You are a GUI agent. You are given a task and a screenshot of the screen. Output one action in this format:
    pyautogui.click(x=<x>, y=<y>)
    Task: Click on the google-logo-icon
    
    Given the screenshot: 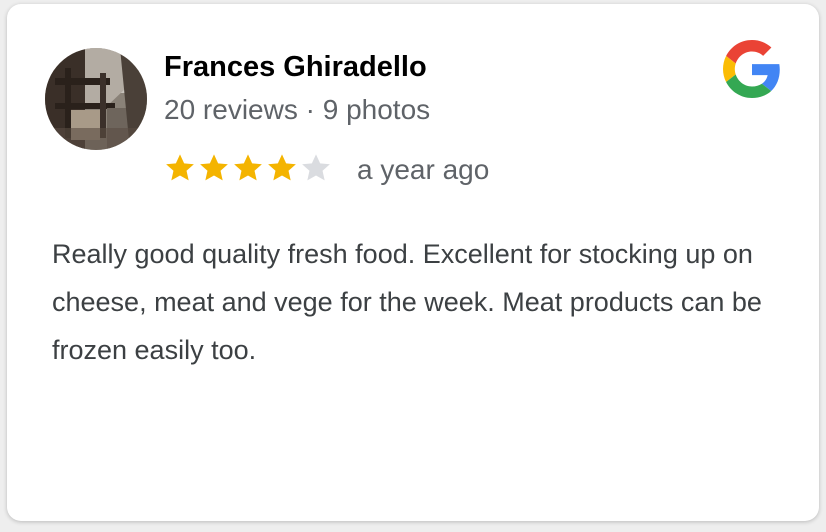 What is the action you would take?
    pyautogui.click(x=751, y=69)
    